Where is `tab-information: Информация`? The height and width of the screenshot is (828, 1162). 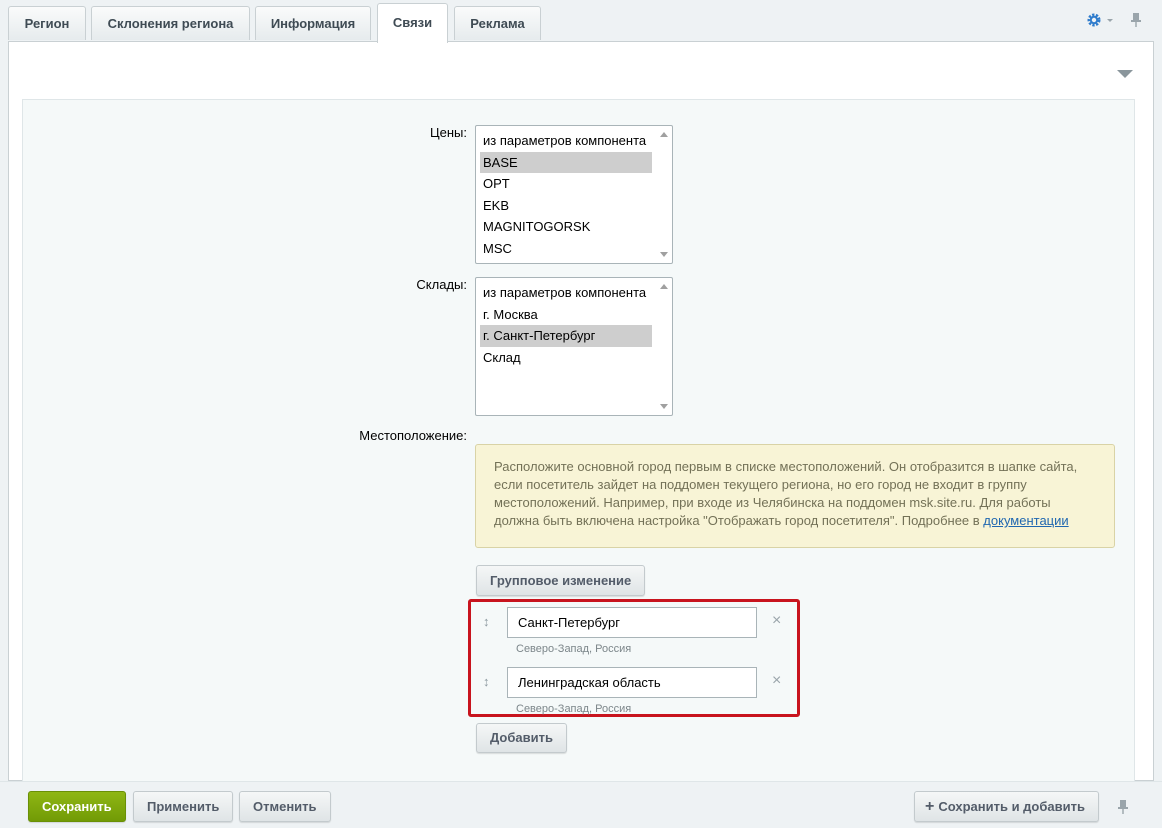 tab-information: Информация is located at coordinates (313, 23).